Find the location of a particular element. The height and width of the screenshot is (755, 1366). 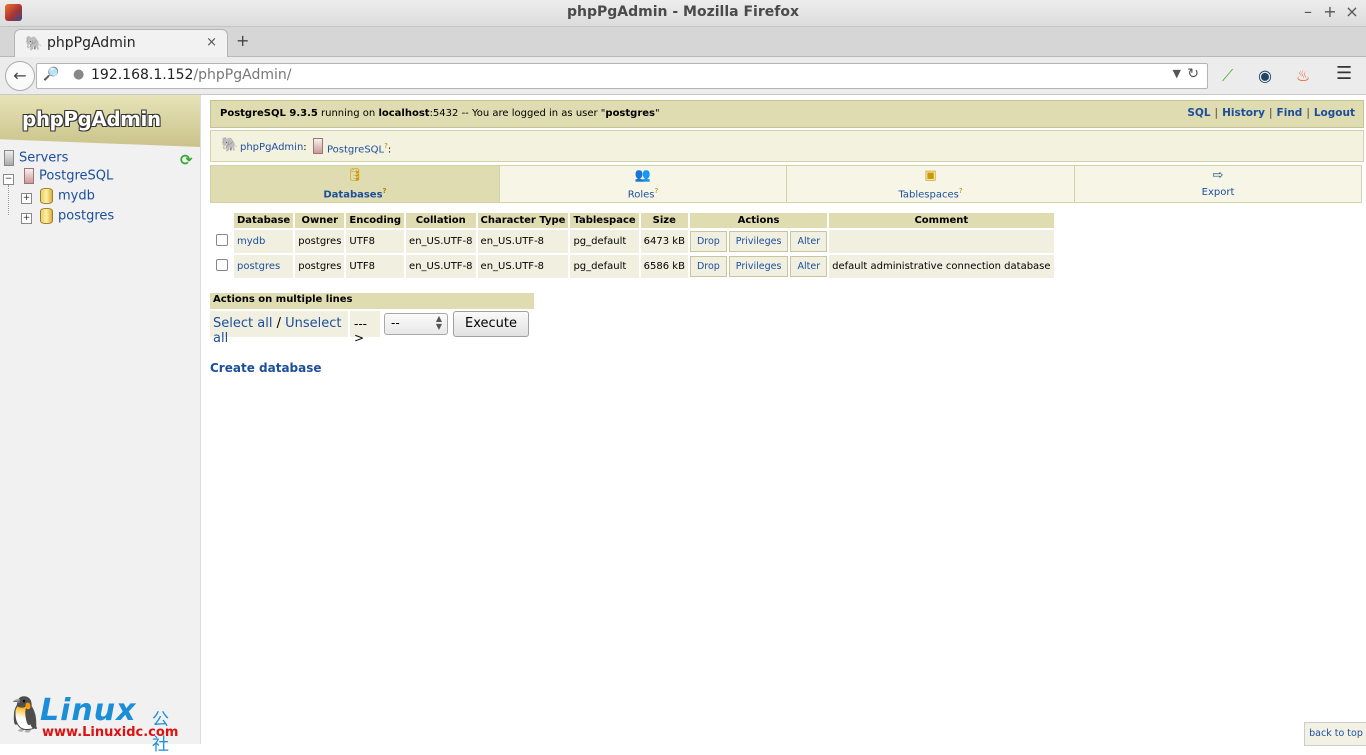

logged-user: postgres is located at coordinates (630, 113).